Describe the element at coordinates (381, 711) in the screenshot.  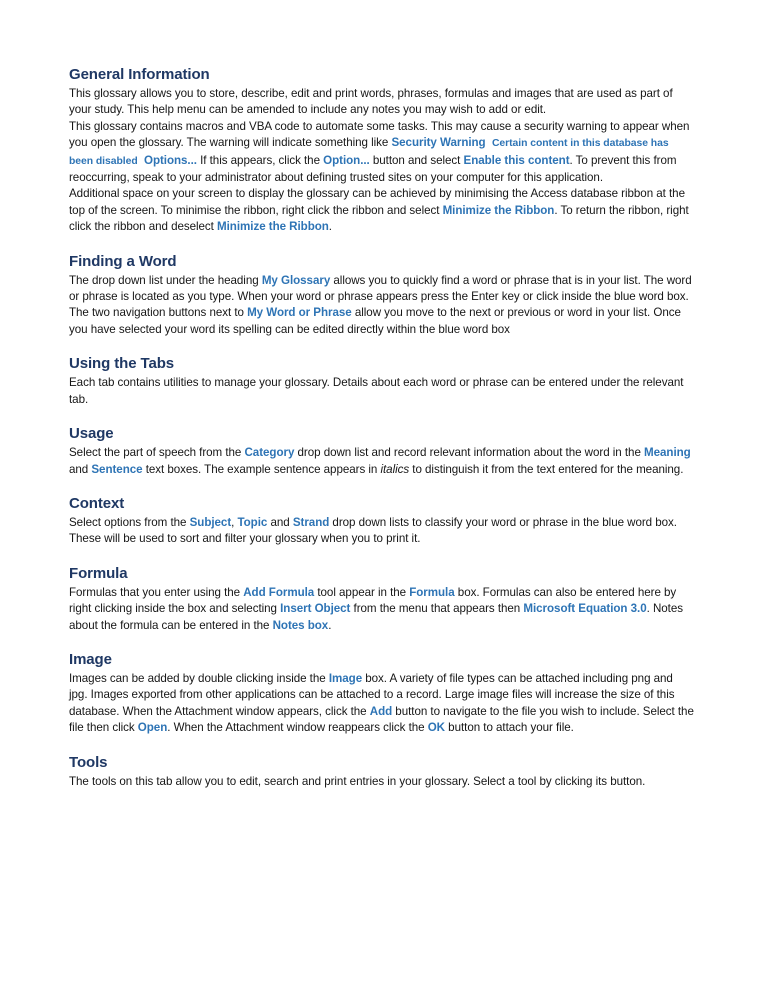
I see `accent-term: Add` at that location.